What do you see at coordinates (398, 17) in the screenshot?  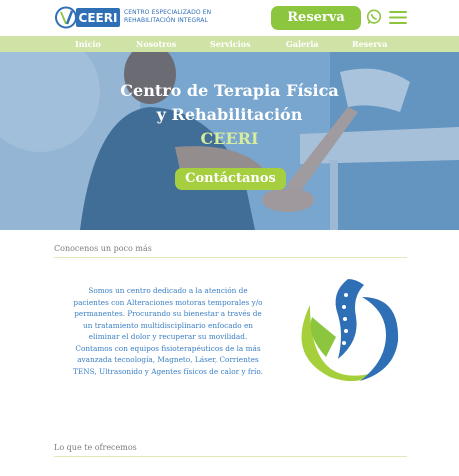 I see `hamburger-menu-icon` at bounding box center [398, 17].